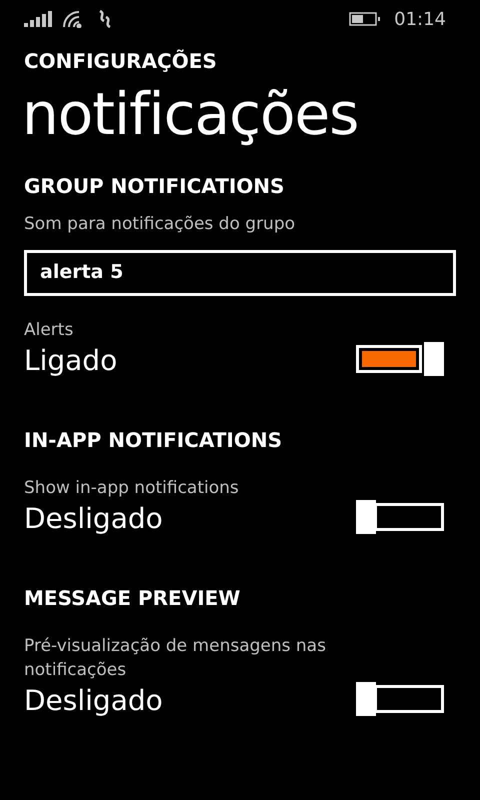 The image size is (480, 800). I want to click on battery-icon, so click(365, 19).